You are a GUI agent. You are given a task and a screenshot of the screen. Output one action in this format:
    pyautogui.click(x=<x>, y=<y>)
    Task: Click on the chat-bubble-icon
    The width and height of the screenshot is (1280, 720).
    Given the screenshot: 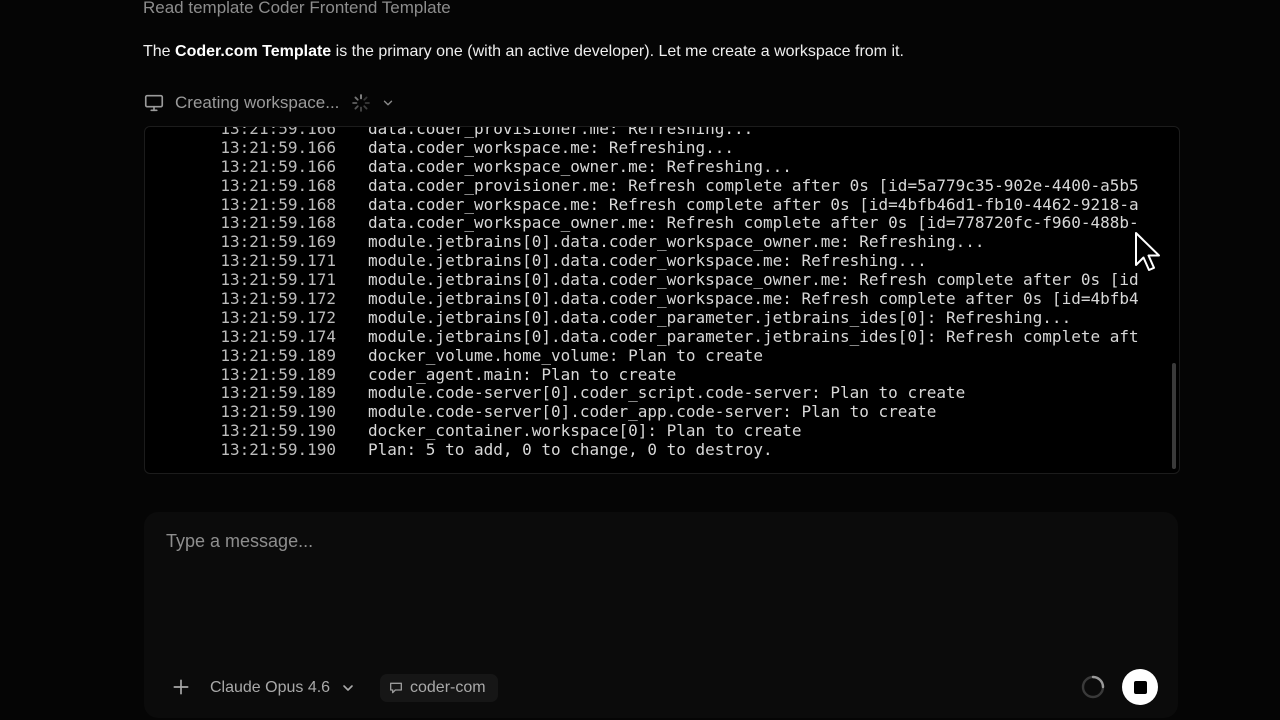 What is the action you would take?
    pyautogui.click(x=396, y=688)
    